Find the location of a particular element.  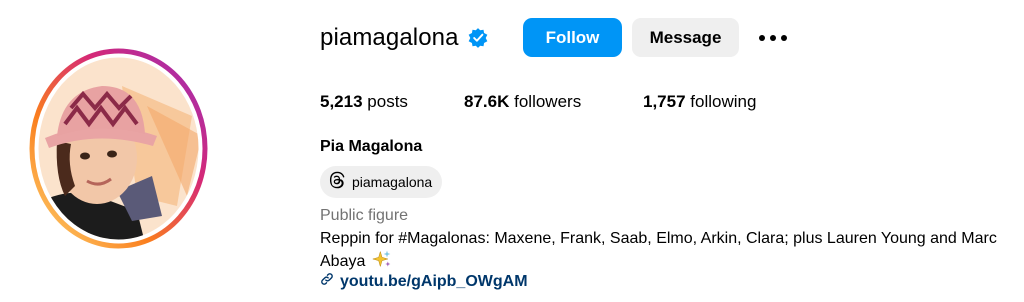

follow-button: Follow is located at coordinates (572, 37).